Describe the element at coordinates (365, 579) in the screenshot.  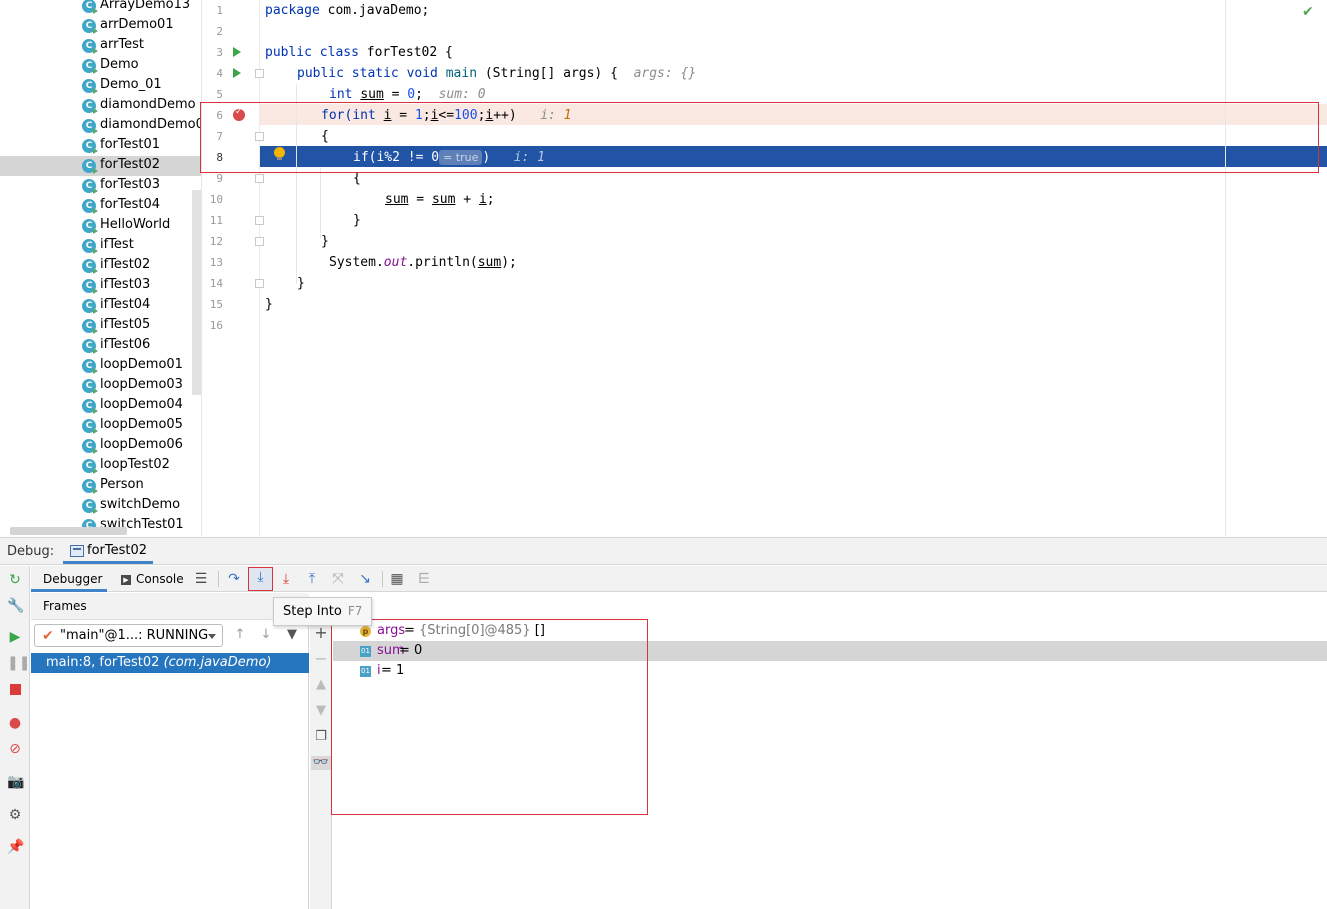
I see `run-to-cursor-icon: ↘` at that location.